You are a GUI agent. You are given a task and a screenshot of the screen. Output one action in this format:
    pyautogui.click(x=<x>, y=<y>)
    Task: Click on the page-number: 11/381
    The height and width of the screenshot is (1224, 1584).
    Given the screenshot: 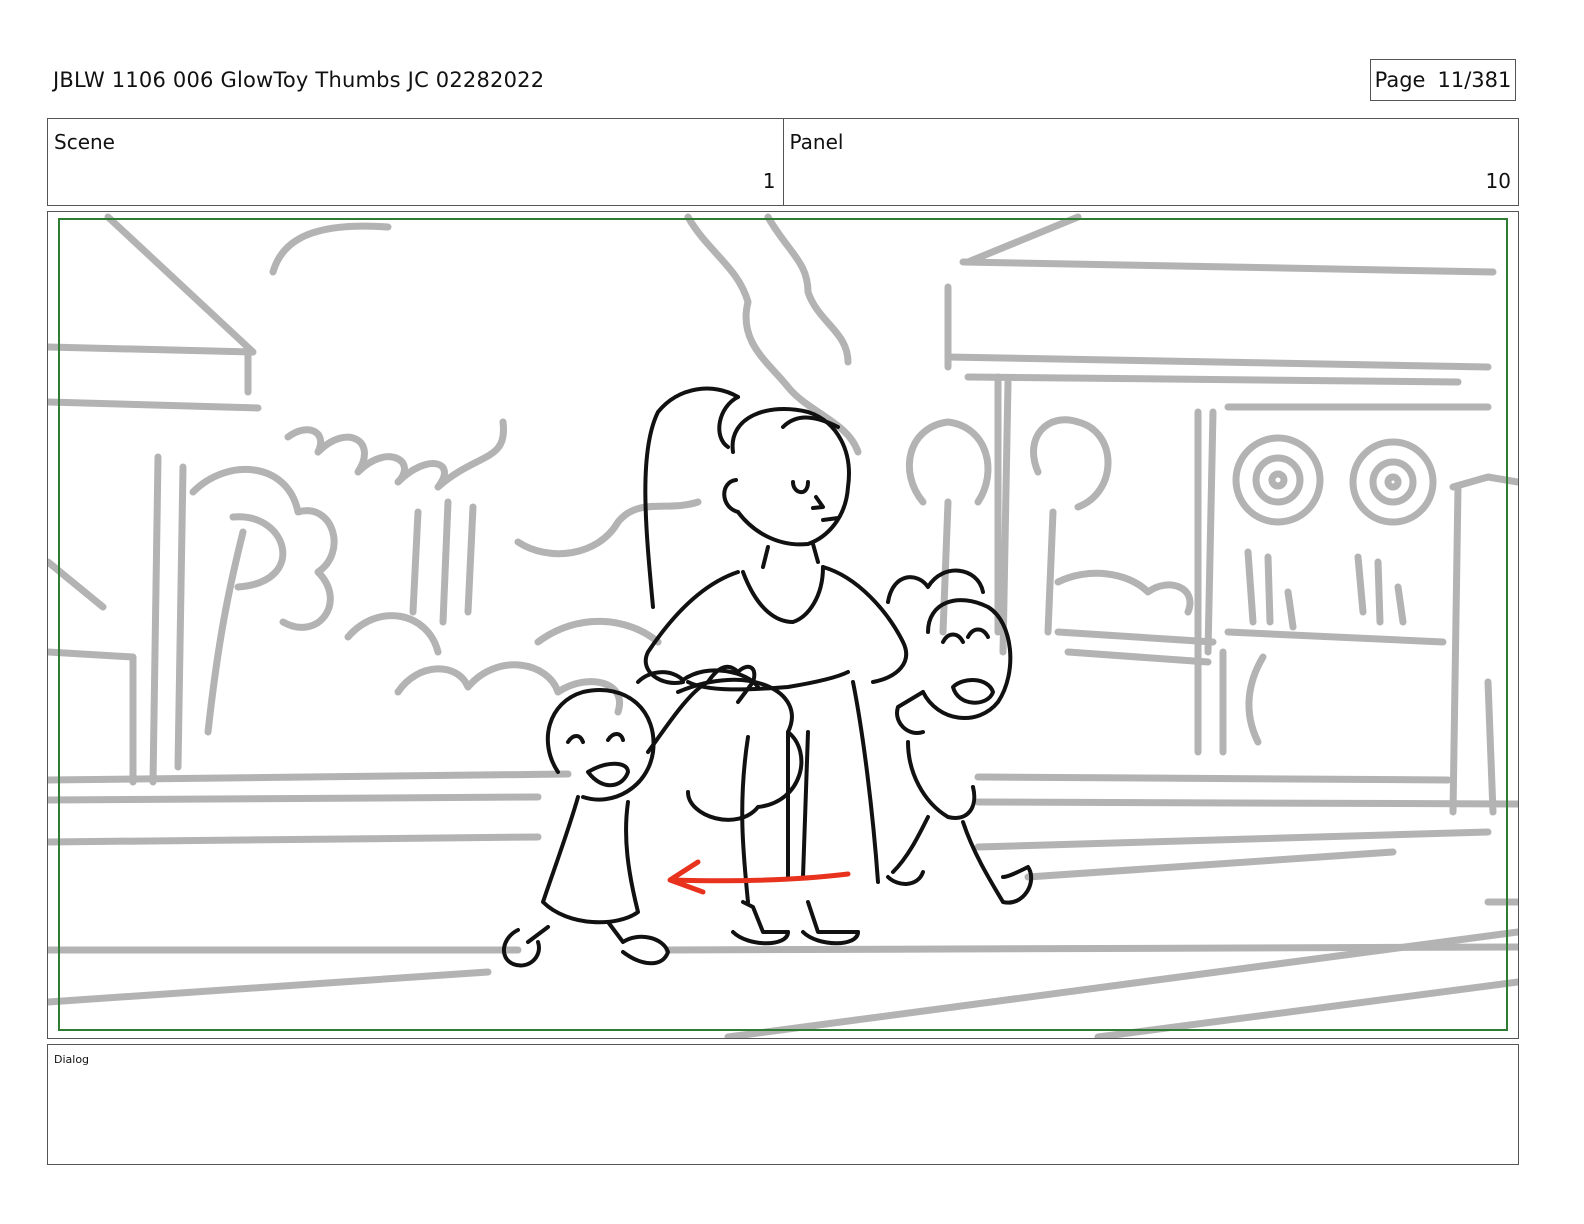 What is the action you would take?
    pyautogui.click(x=1474, y=80)
    